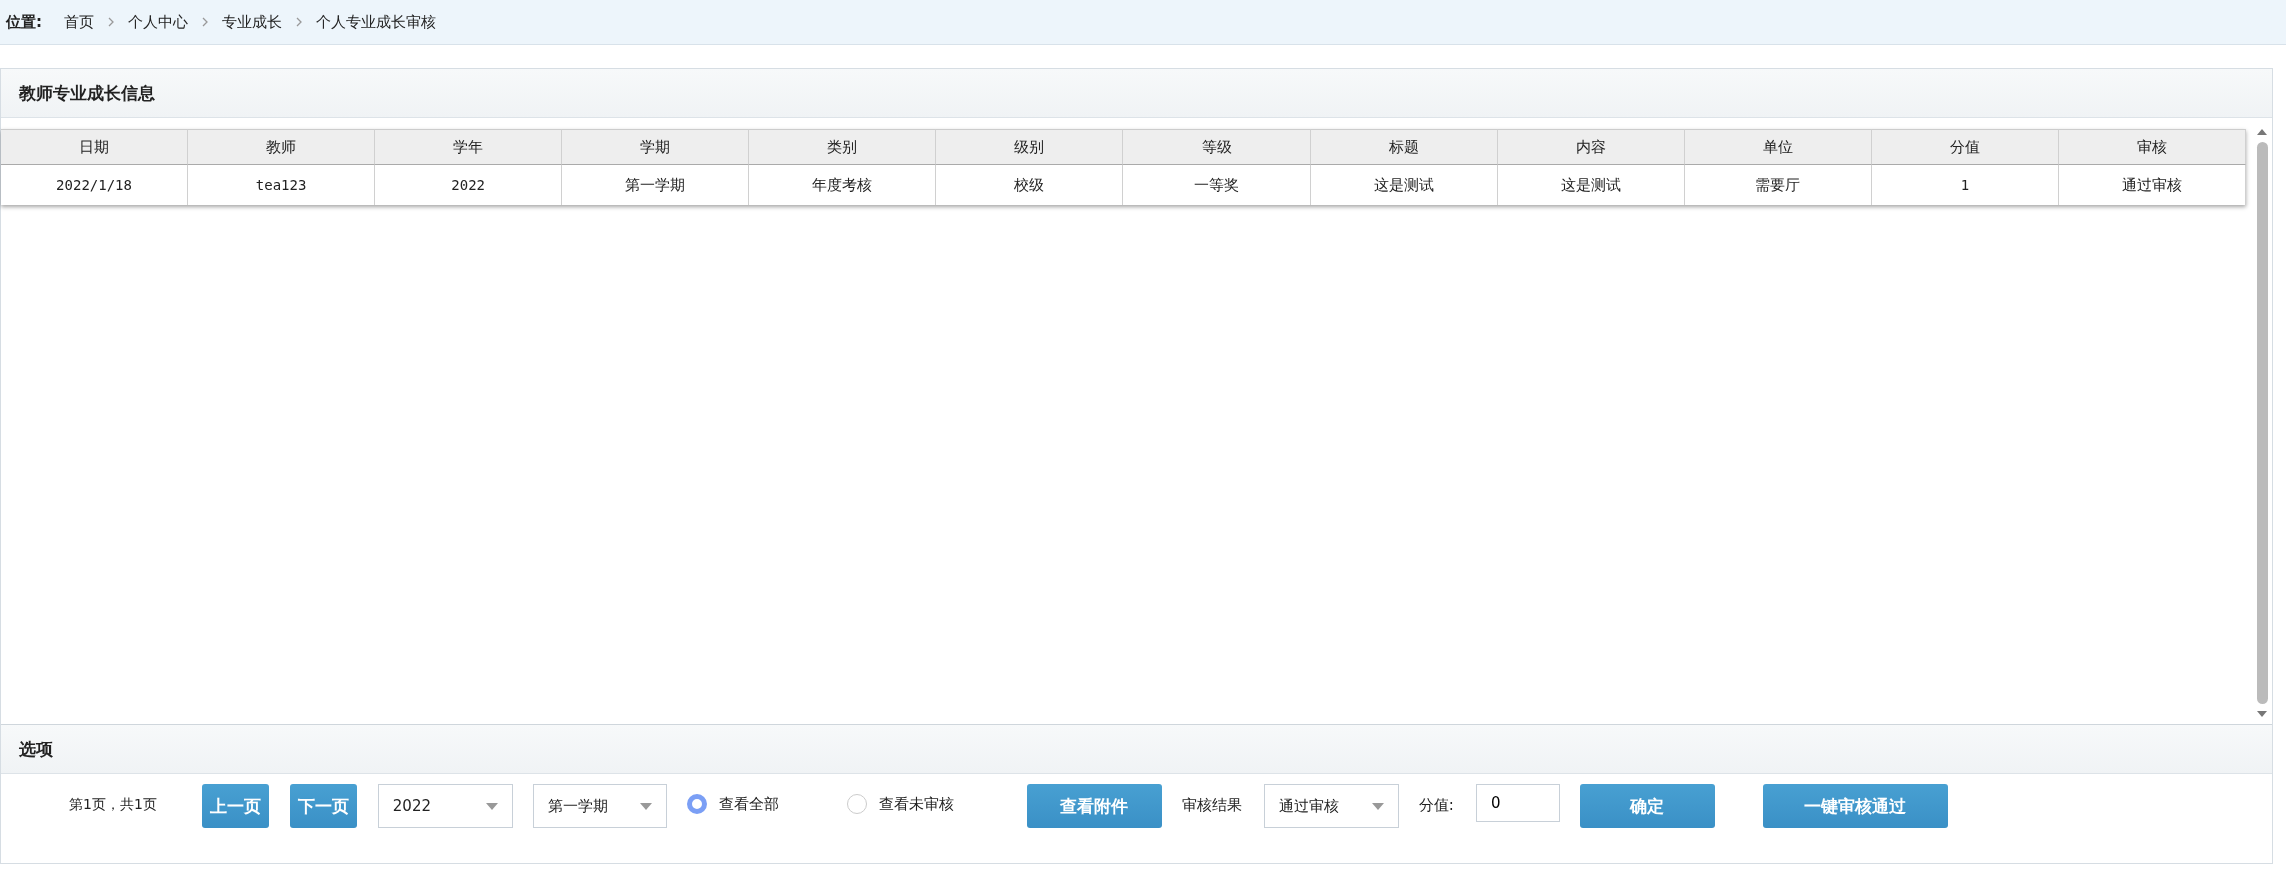  What do you see at coordinates (2152, 147) in the screenshot?
I see `column-header: 审核` at bounding box center [2152, 147].